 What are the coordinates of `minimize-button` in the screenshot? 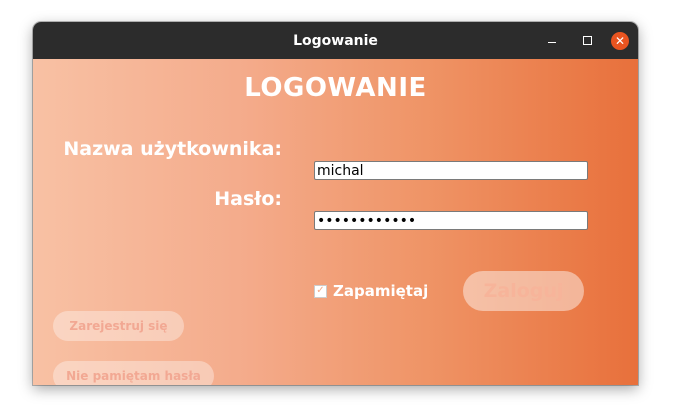 It's located at (552, 40).